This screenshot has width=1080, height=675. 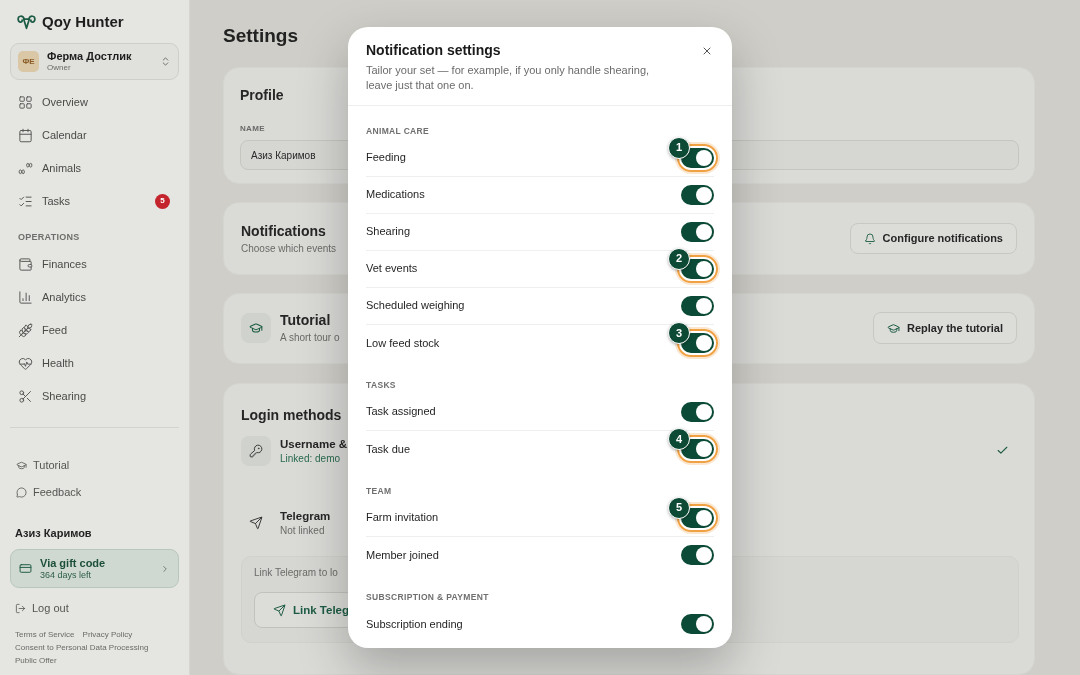 I want to click on app-name: Qoy Hunter, so click(x=83, y=22).